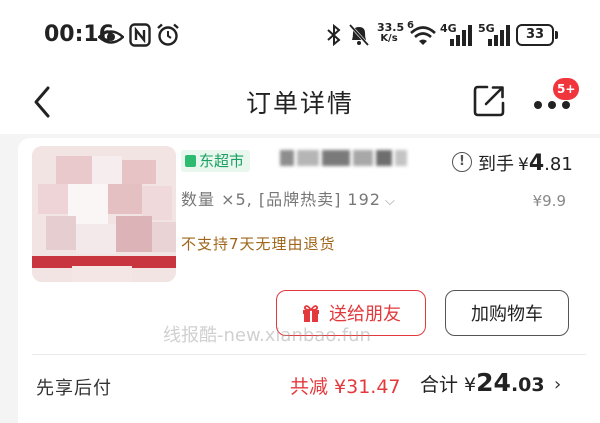 This screenshot has height=423, width=600. Describe the element at coordinates (549, 201) in the screenshot. I see `original-price: ¥9.9` at that location.